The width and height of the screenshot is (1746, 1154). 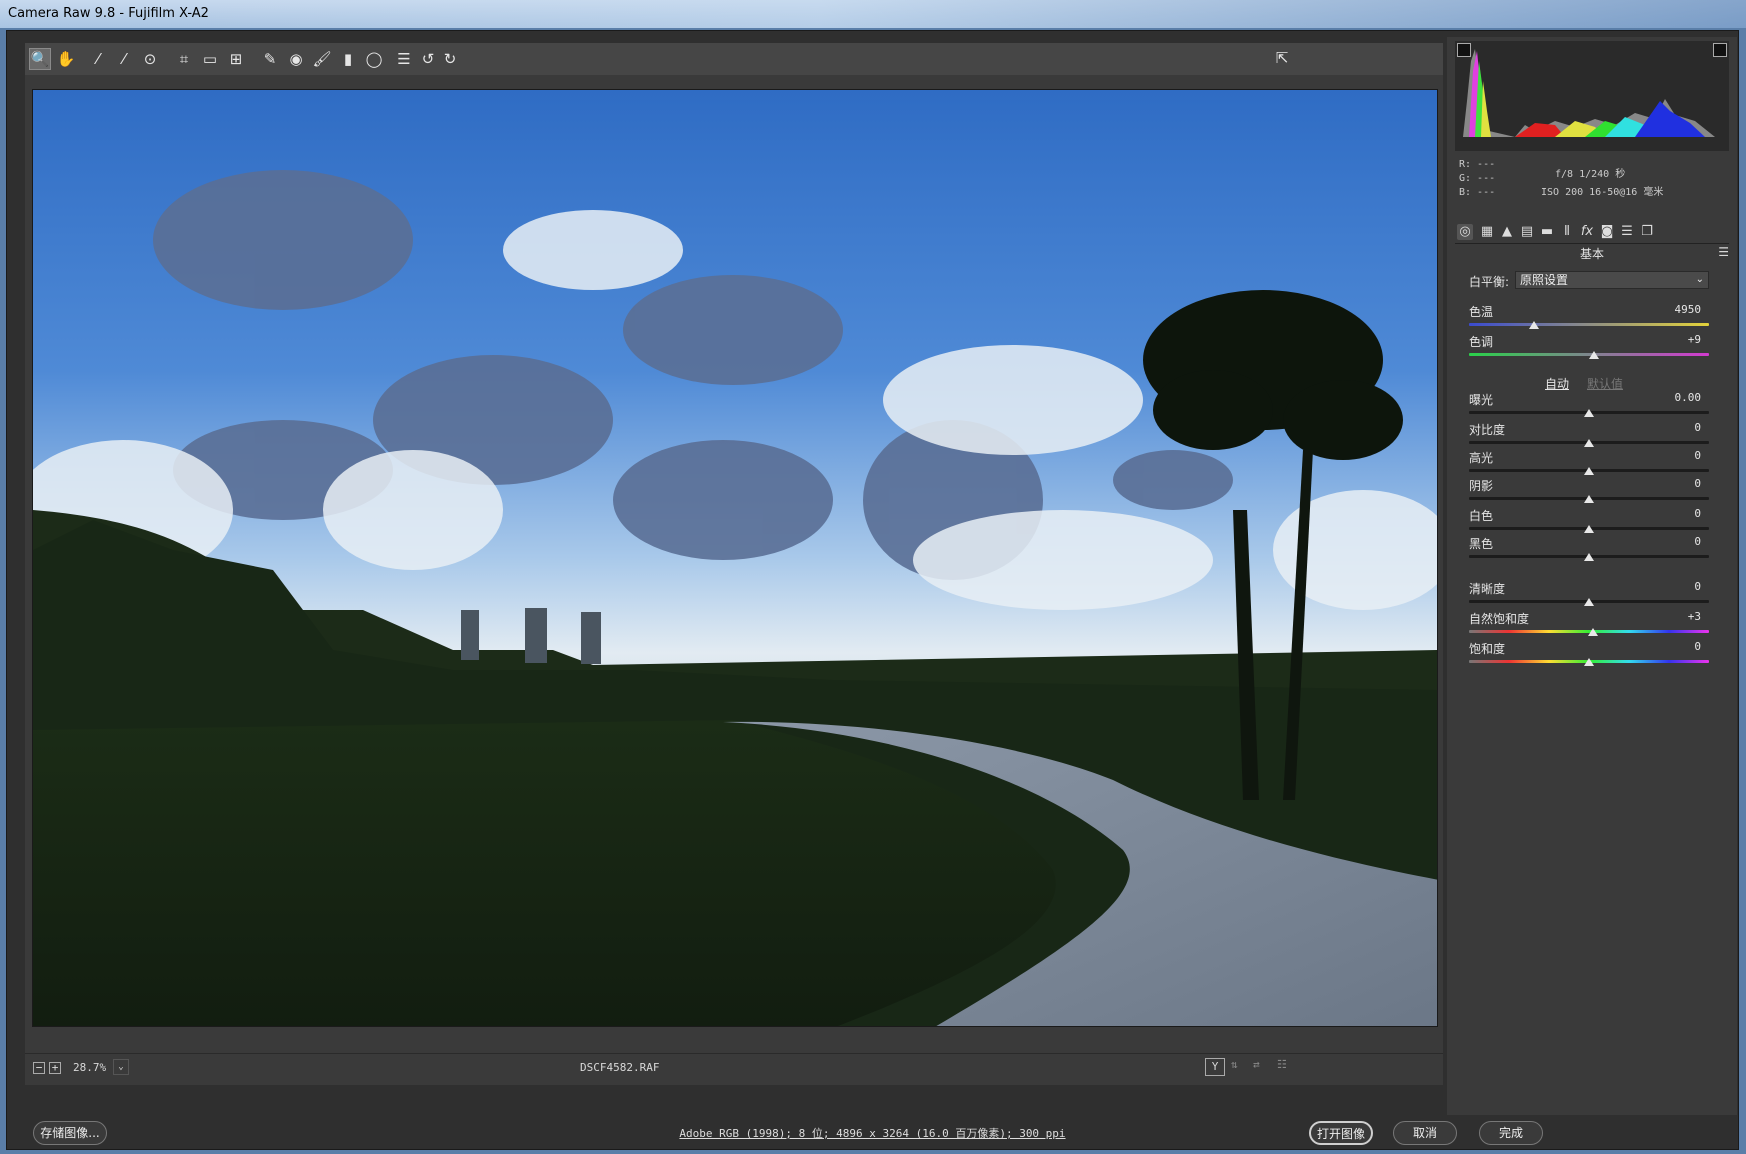 What do you see at coordinates (1481, 342) in the screenshot?
I see `tint-label: 色调` at bounding box center [1481, 342].